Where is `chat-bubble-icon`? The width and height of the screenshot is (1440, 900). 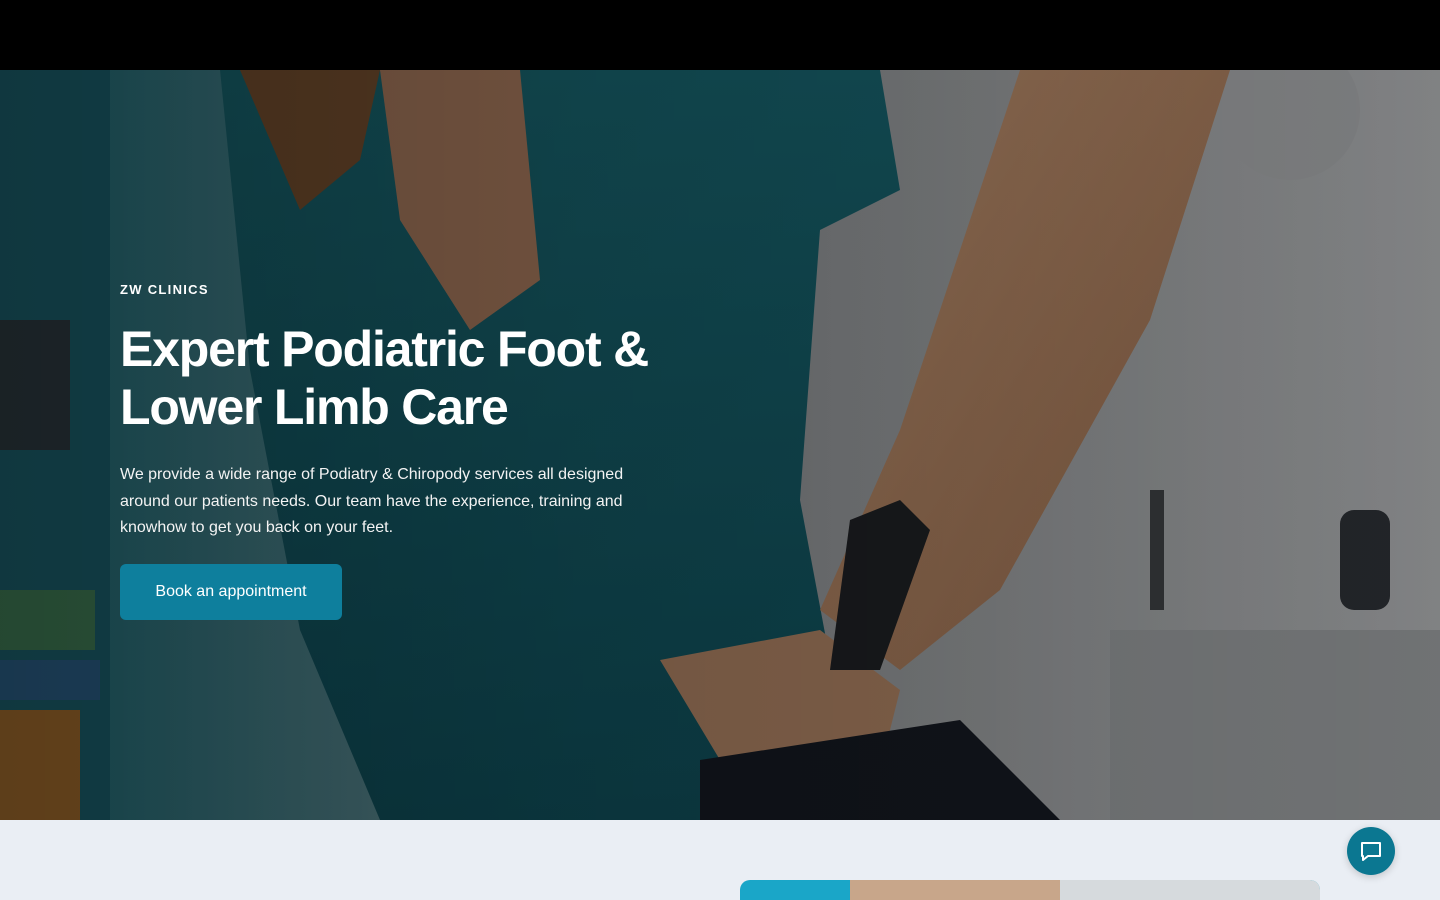
chat-bubble-icon is located at coordinates (1371, 851).